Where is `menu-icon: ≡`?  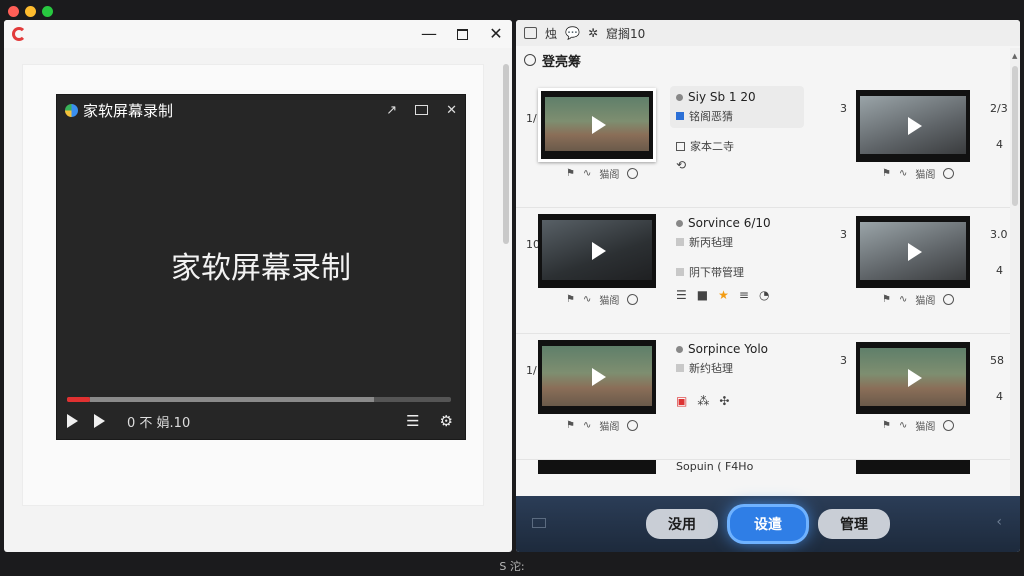 menu-icon: ≡ is located at coordinates (744, 295).